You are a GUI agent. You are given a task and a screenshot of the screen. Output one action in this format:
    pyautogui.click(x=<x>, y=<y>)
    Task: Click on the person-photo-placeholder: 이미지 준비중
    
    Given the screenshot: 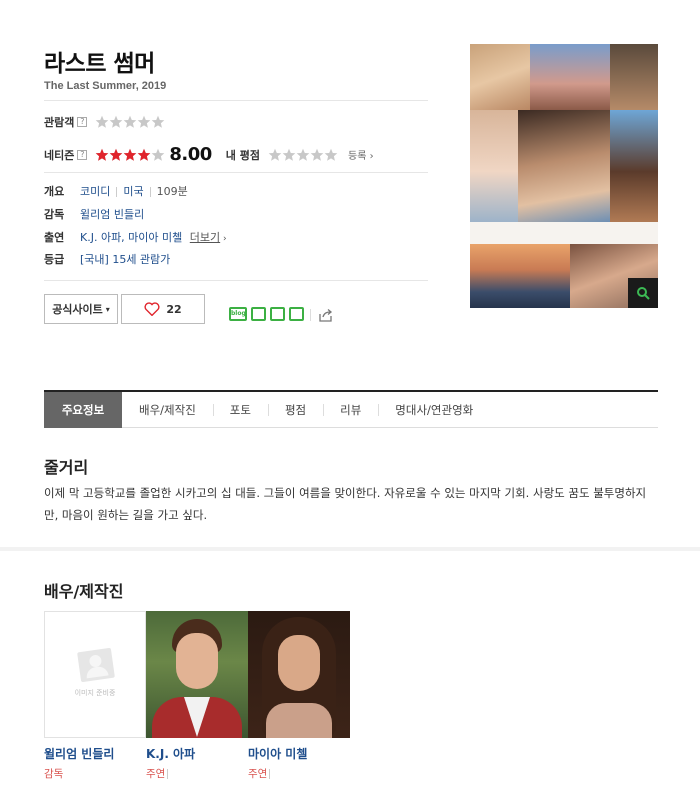 What is the action you would take?
    pyautogui.click(x=95, y=674)
    